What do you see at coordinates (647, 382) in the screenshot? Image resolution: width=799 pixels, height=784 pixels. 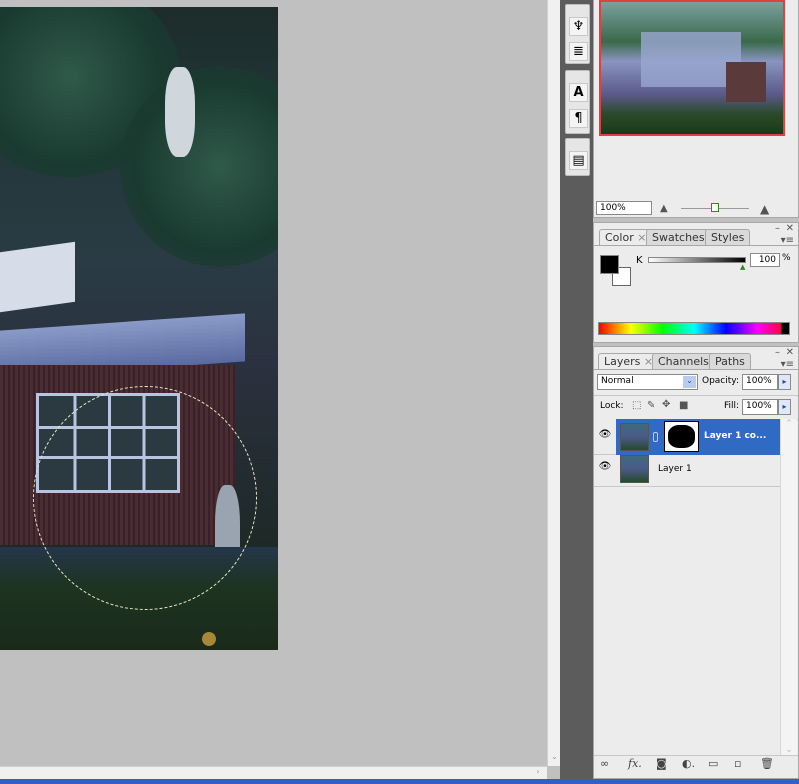 I see `blend-mode-select: Normal ⌄` at bounding box center [647, 382].